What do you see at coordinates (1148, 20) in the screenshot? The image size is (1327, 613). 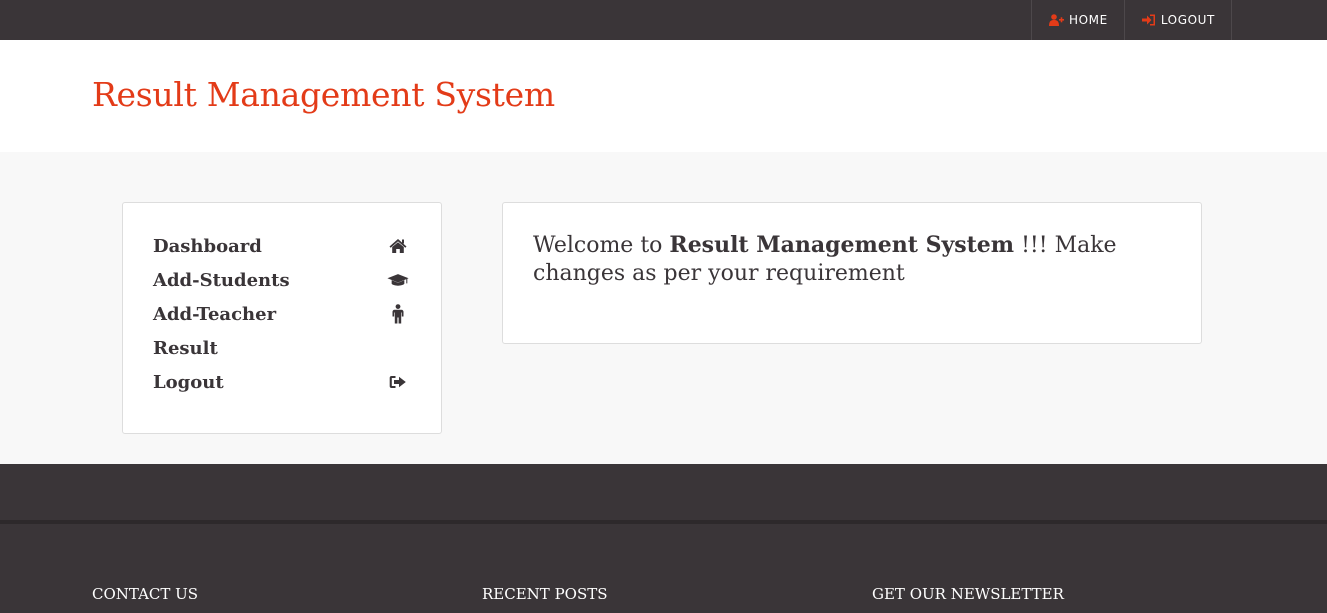 I see `sign-in-icon` at bounding box center [1148, 20].